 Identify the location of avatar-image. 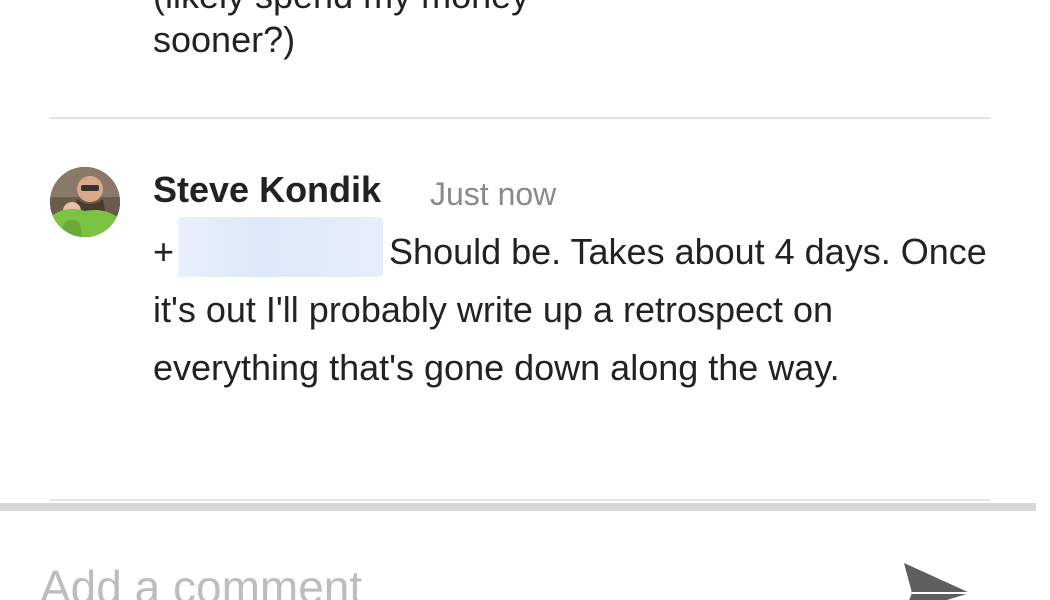
(85, 202).